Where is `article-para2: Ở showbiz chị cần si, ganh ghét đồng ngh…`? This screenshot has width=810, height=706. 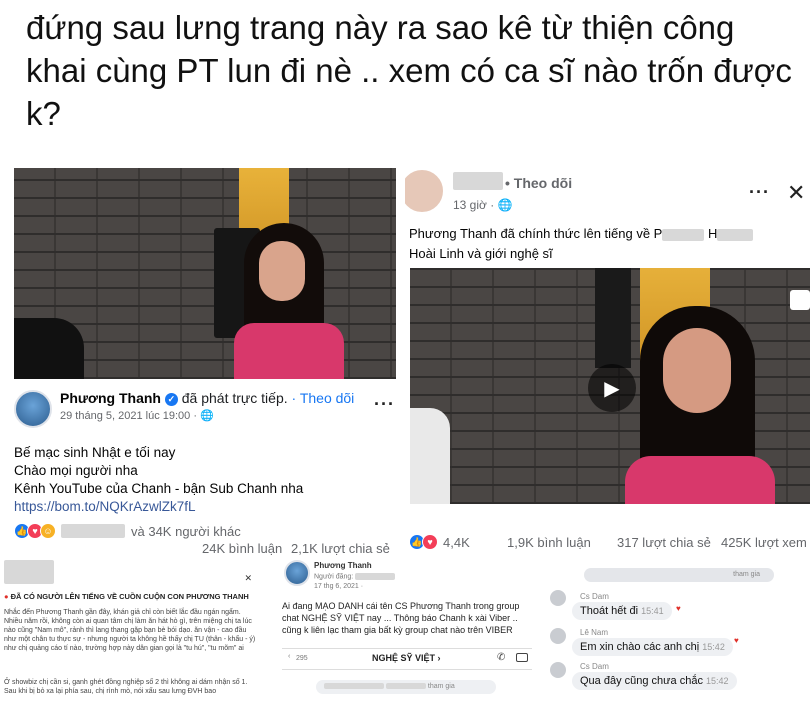
article-para2: Ở showbiz chị cần si, ganh ghét đồng ngh… is located at coordinates (126, 687).